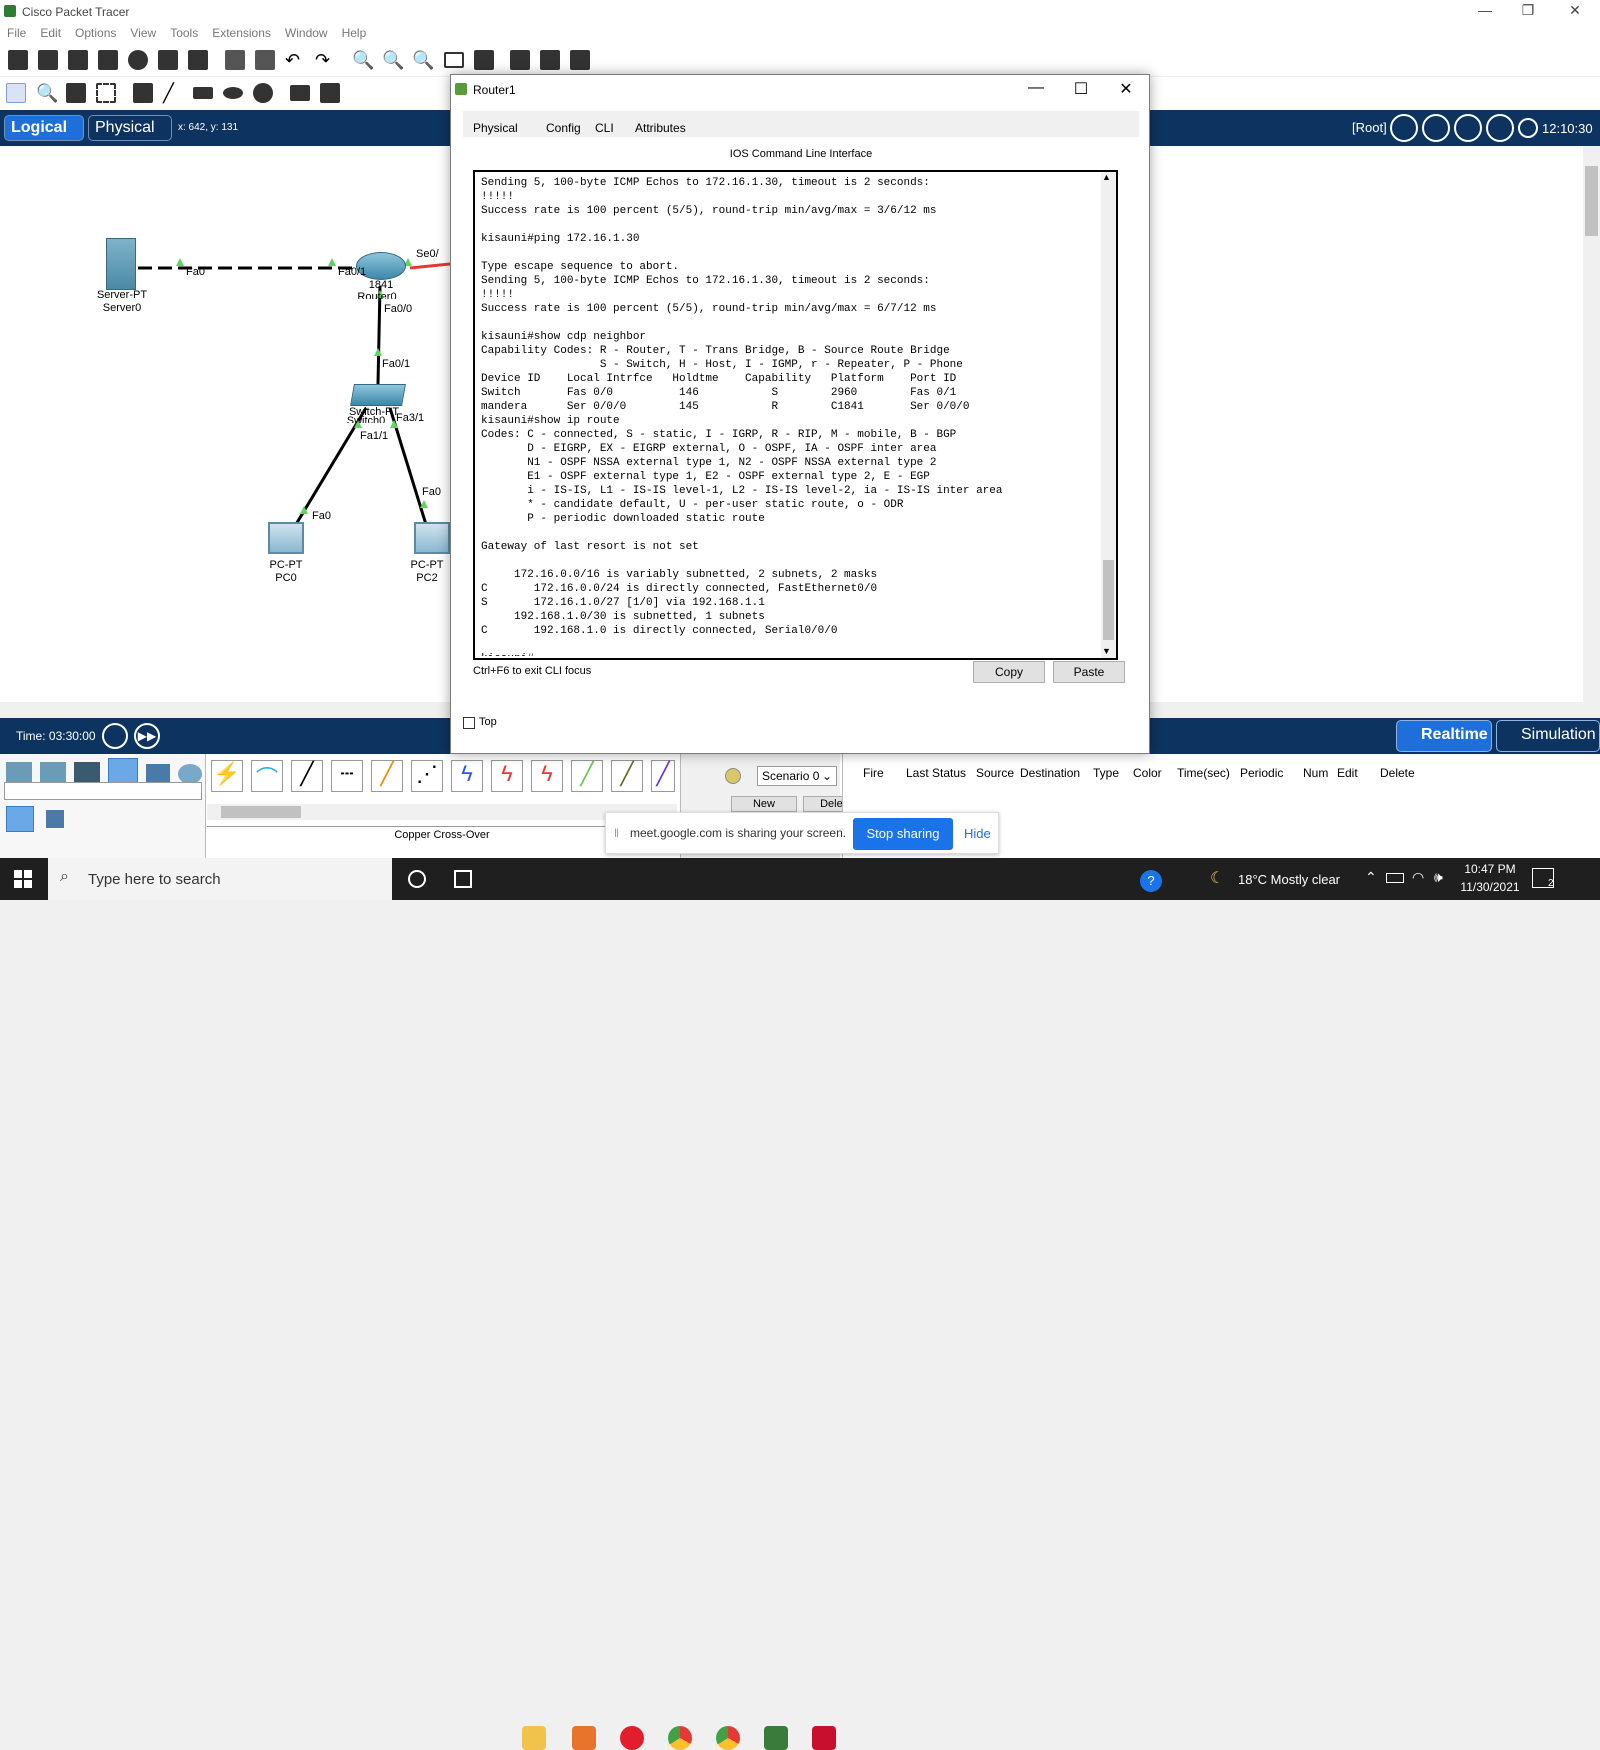 The width and height of the screenshot is (1600, 1750). Describe the element at coordinates (1108, 415) in the screenshot. I see `cli-scrollbar: ▲ ▼` at that location.